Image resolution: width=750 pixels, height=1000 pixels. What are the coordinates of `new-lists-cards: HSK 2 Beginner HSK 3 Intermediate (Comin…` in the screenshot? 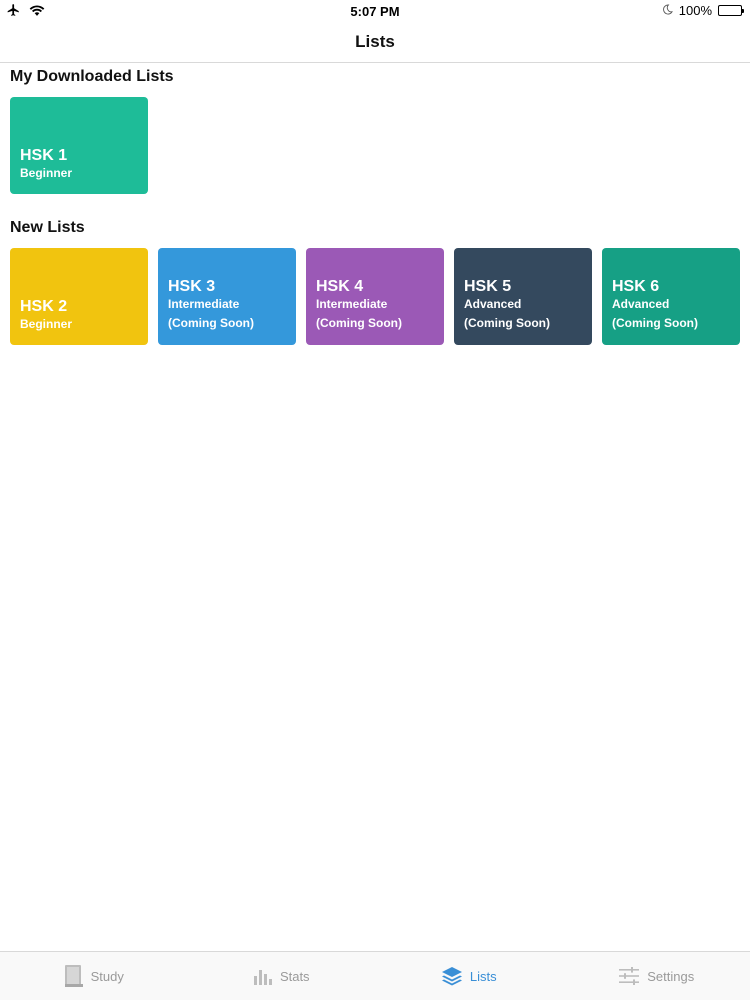 It's located at (375, 296).